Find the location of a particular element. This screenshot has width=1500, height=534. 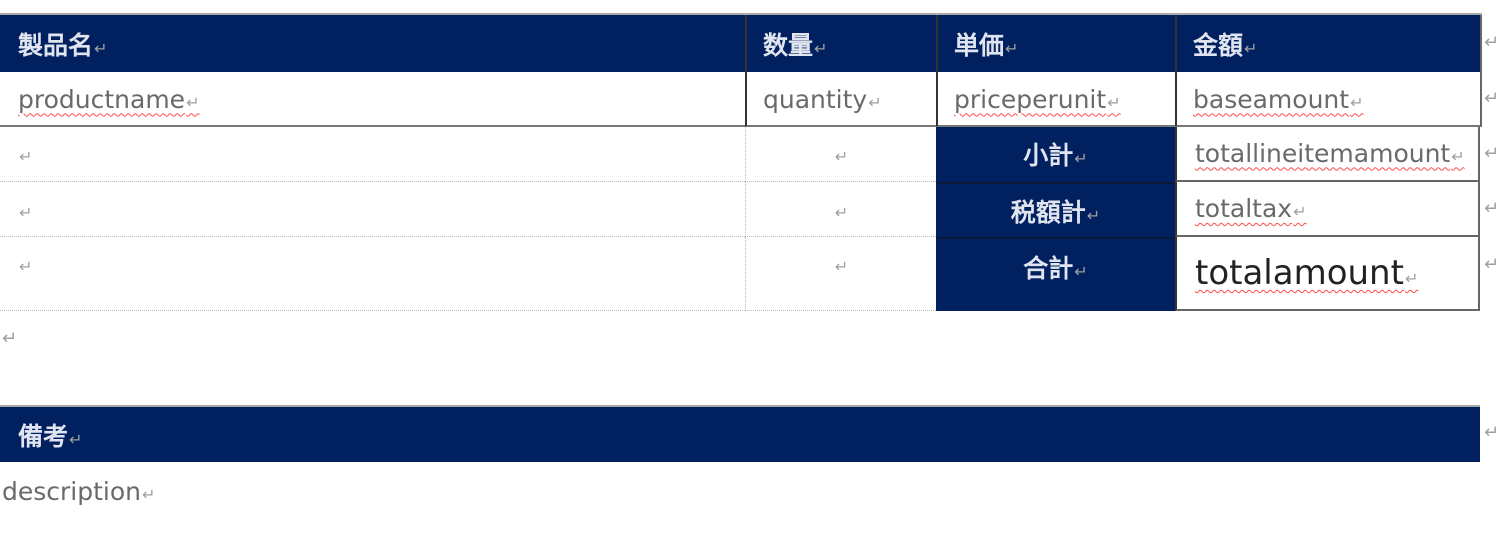

header-unit-price: 単価 is located at coordinates (1055, 43).